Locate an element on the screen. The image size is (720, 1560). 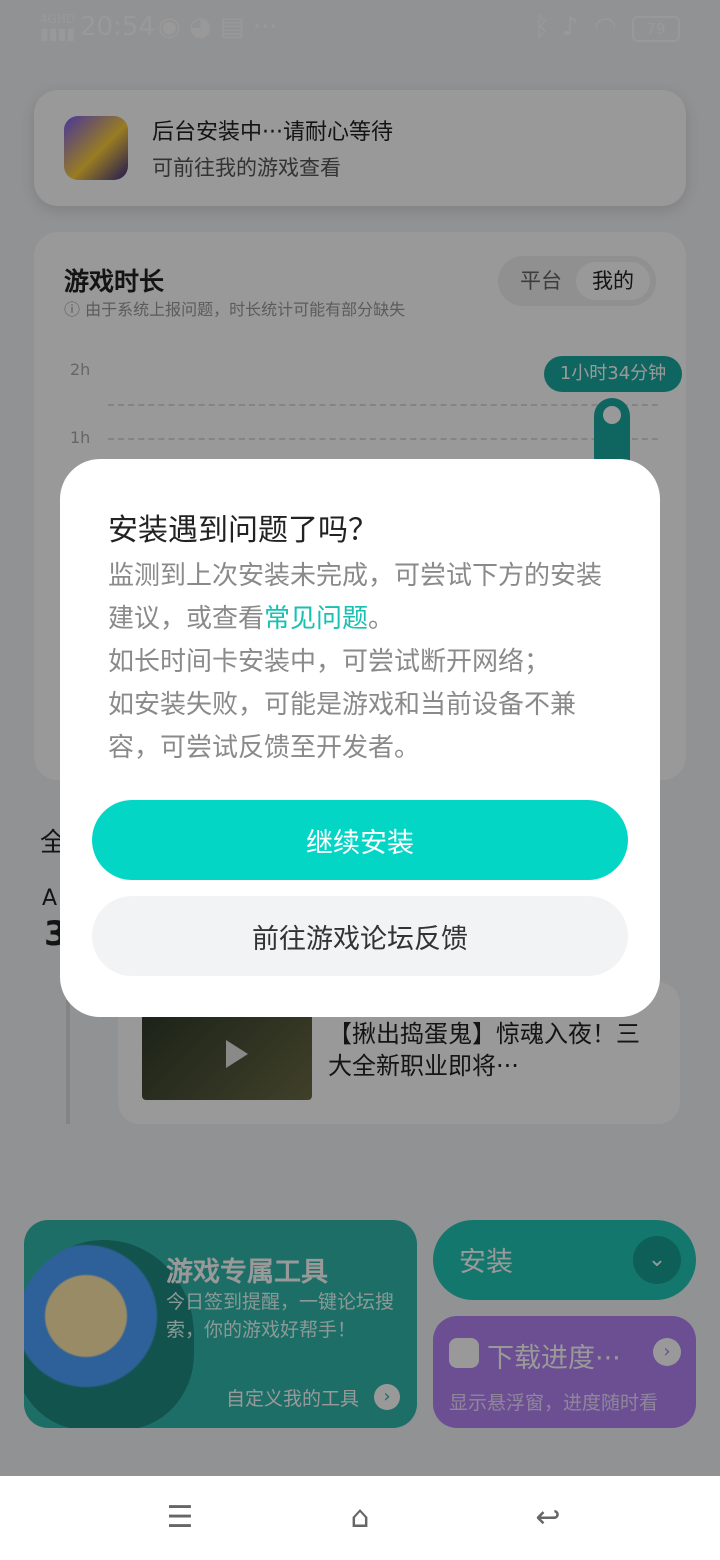
back-icon: ↩ is located at coordinates (548, 1518).